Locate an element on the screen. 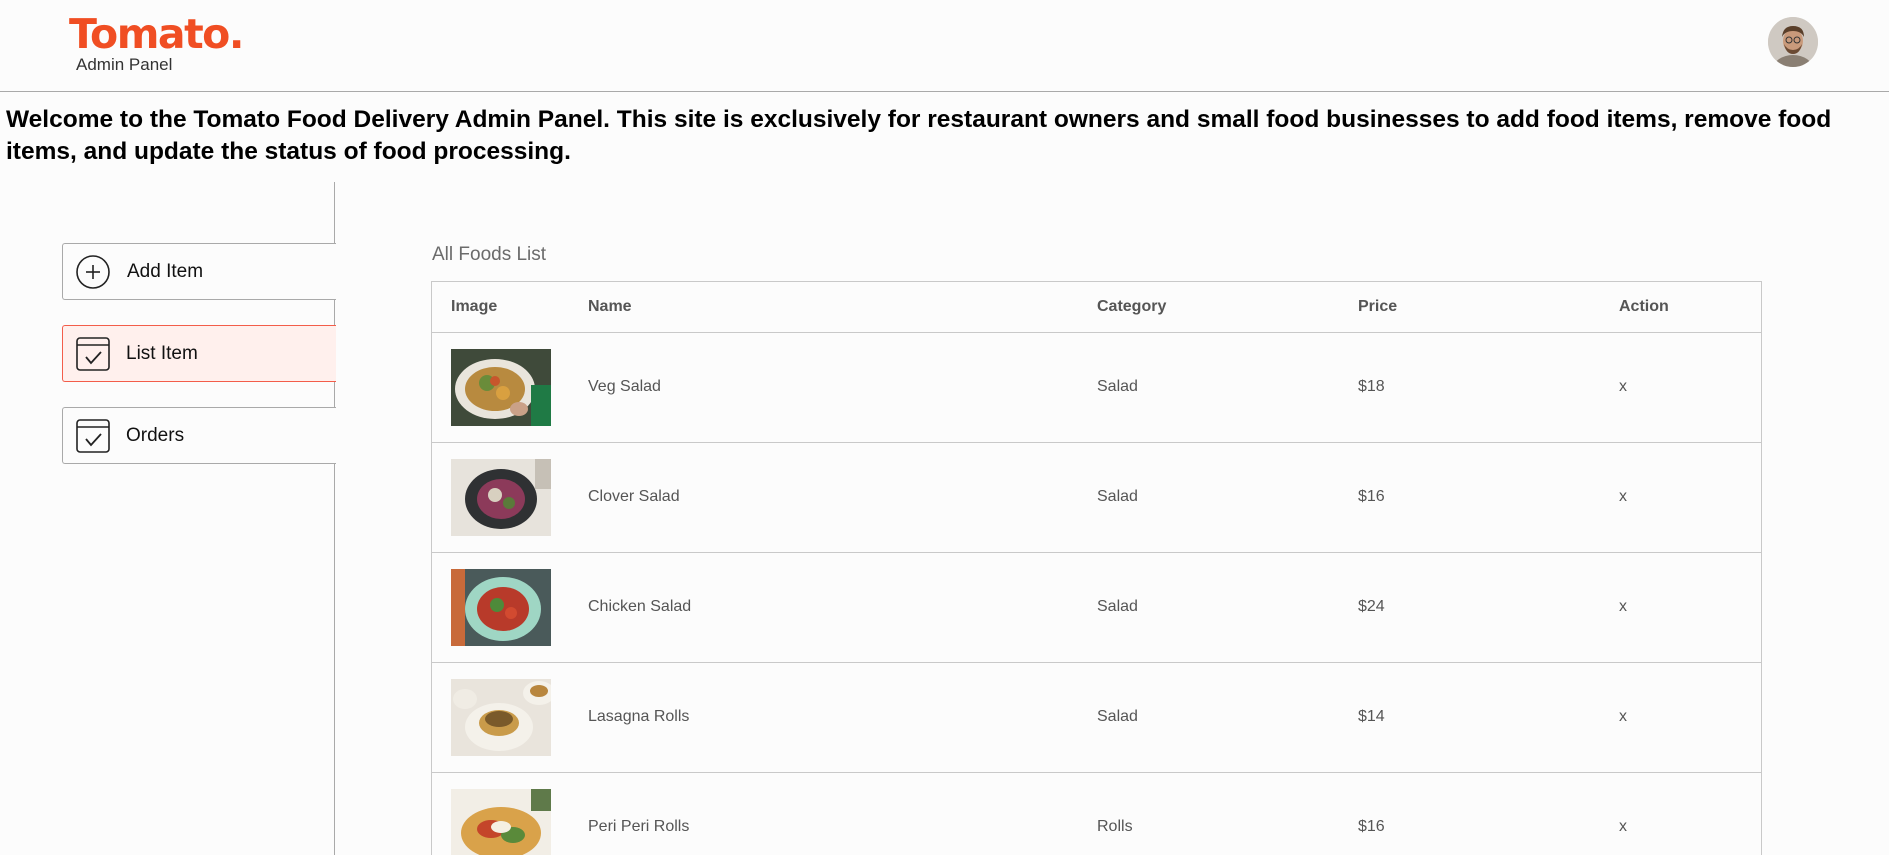 The width and height of the screenshot is (1889, 855). navbar: Tomato. Admin Panel is located at coordinates (944, 46).